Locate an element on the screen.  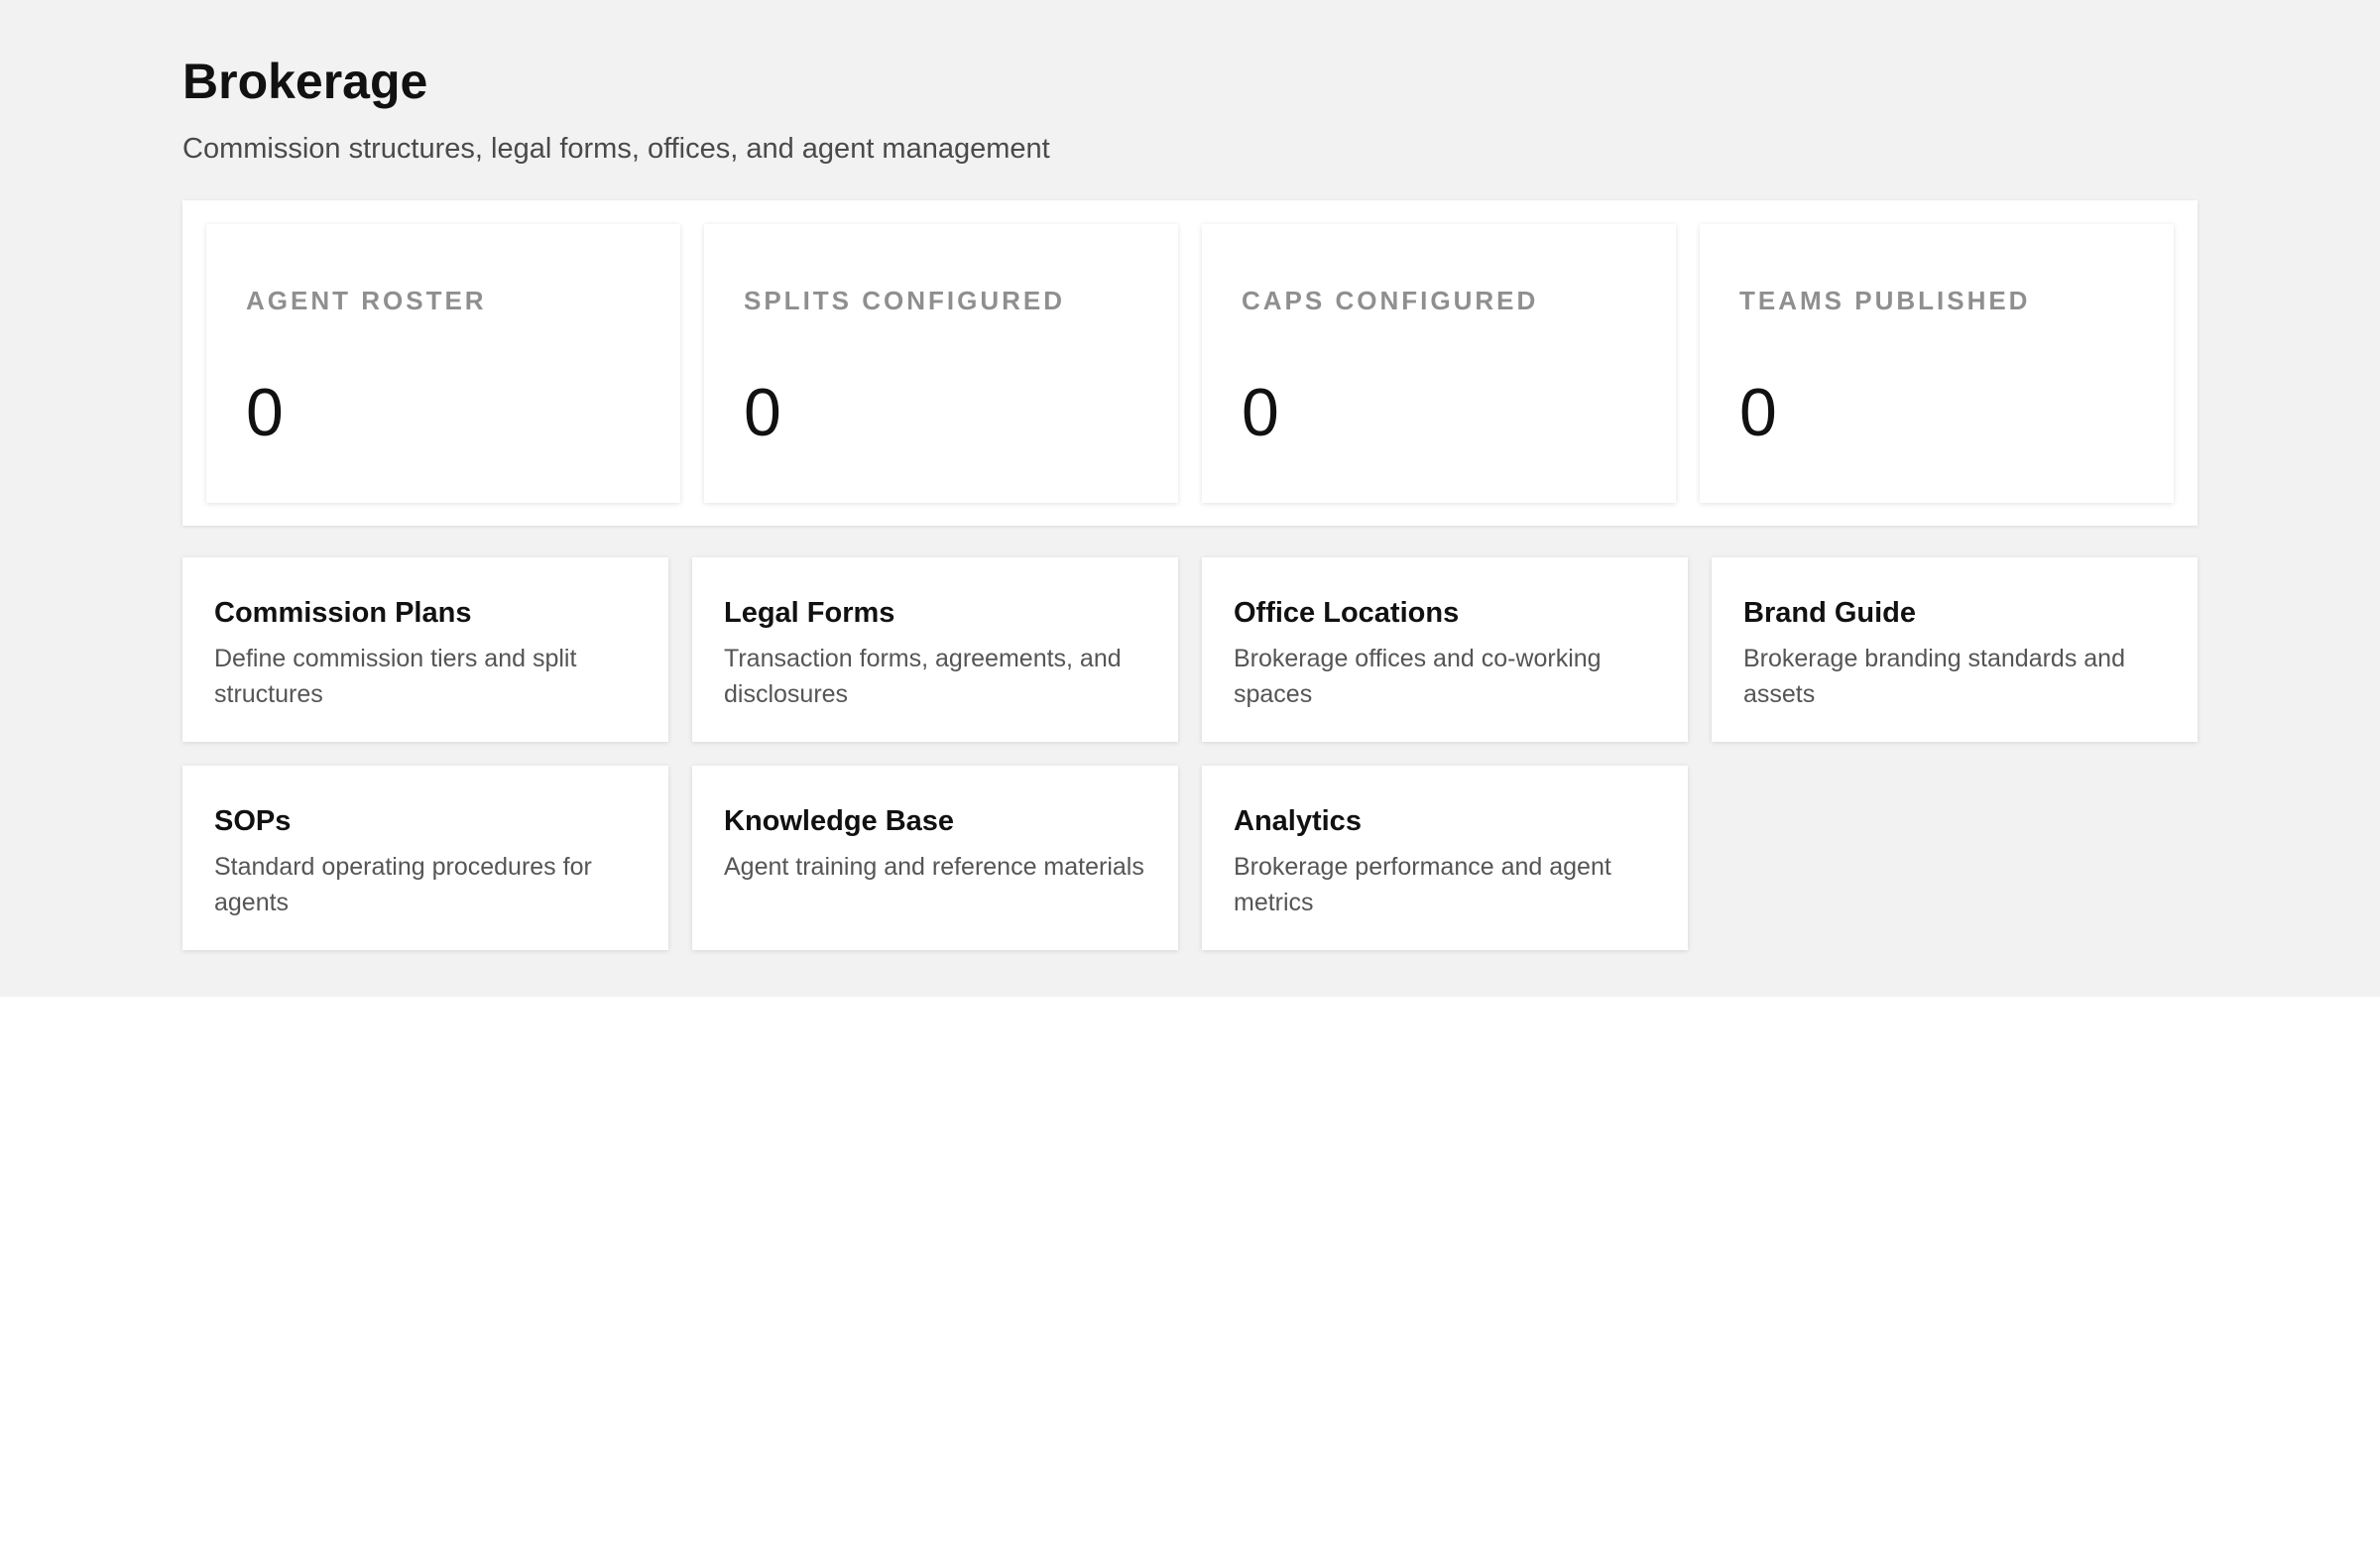
card-title: SOPs is located at coordinates (253, 821).